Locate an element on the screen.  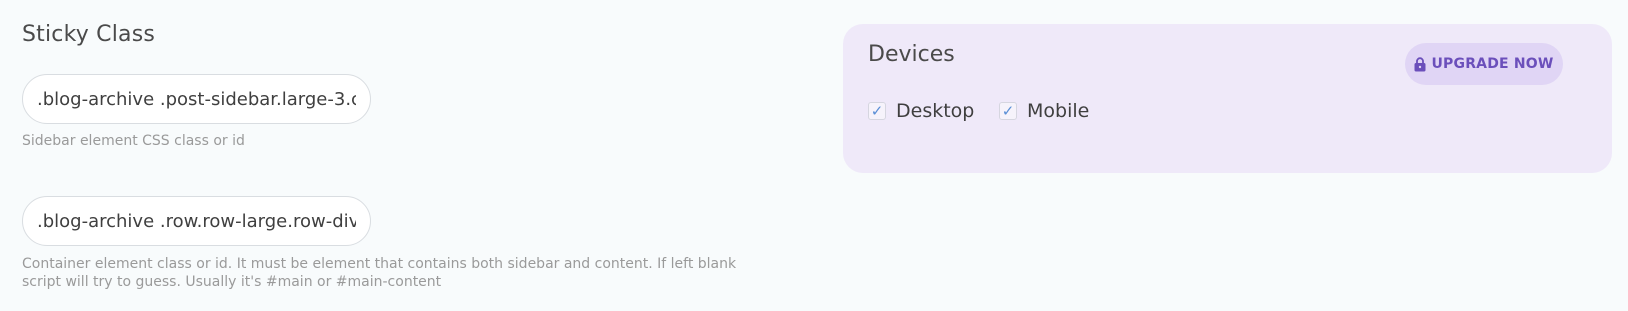
desktop-label: Desktop is located at coordinates (935, 111).